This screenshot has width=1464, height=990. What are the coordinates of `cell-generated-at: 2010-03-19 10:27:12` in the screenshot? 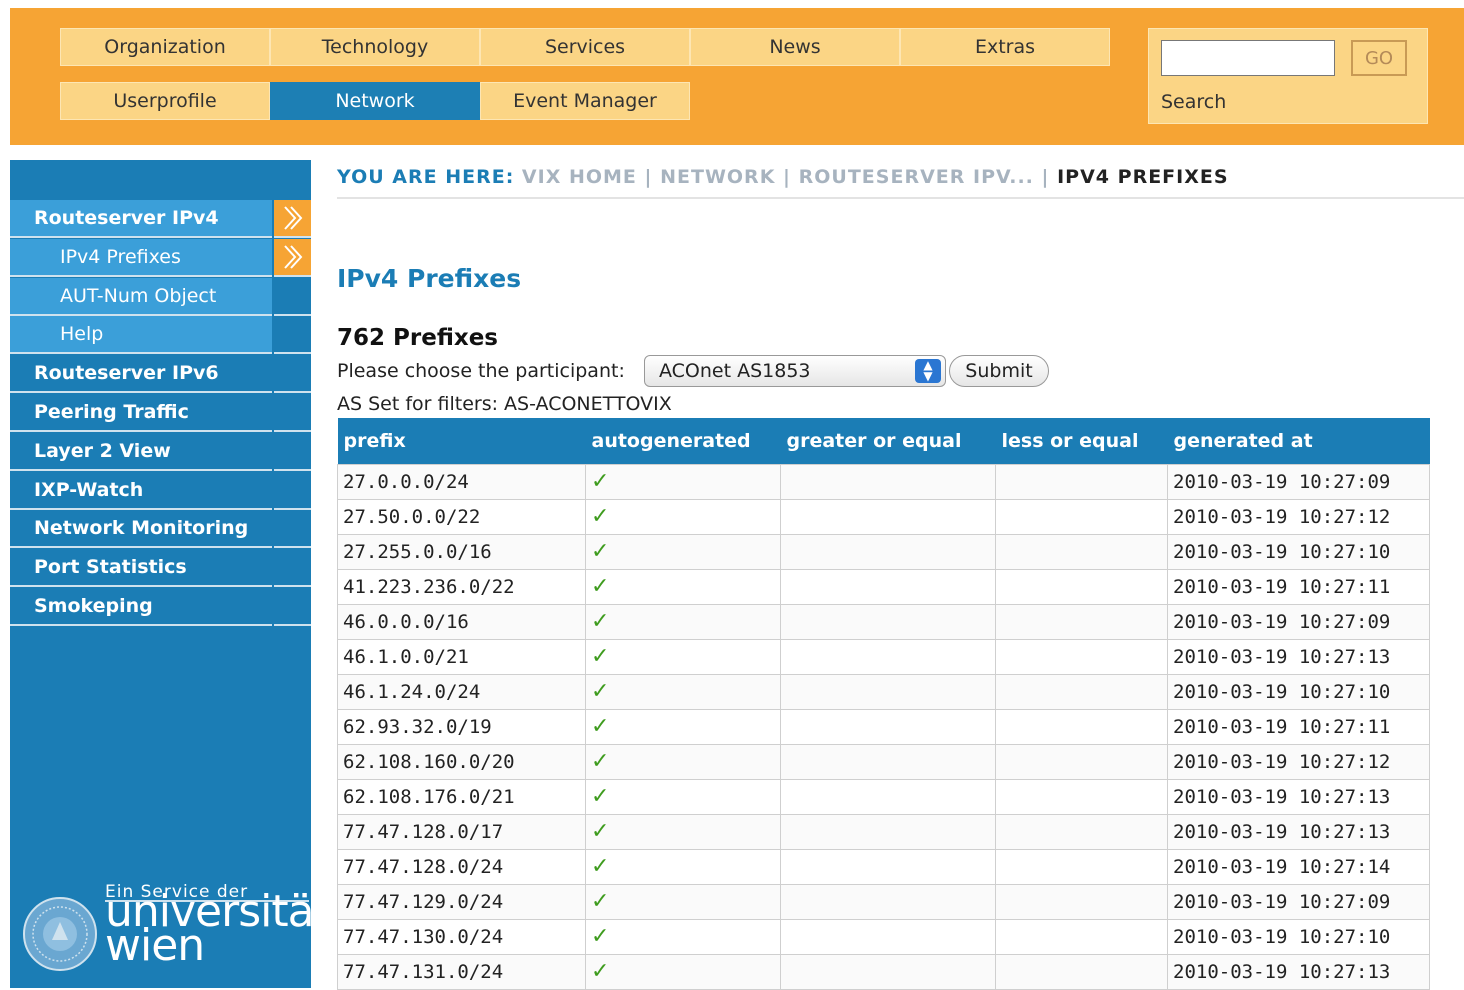 It's located at (1298, 516).